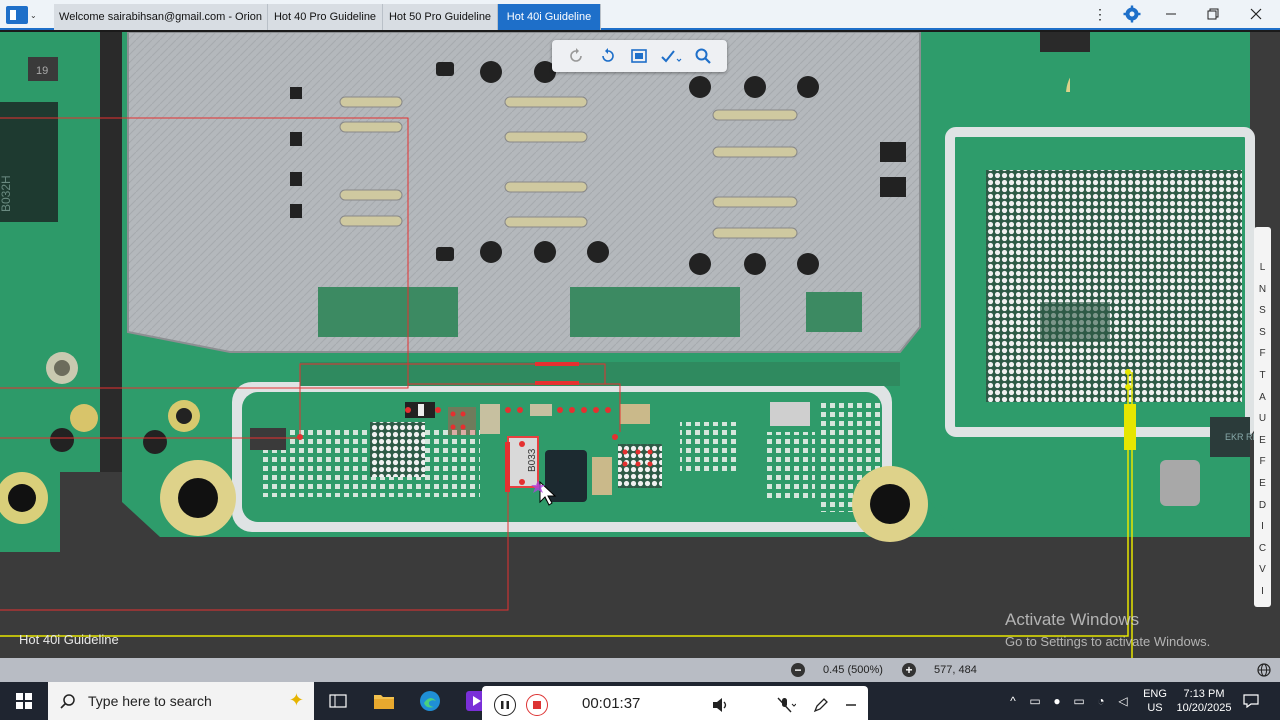  I want to click on copilot-sparkle-icon: ✦, so click(296, 700).